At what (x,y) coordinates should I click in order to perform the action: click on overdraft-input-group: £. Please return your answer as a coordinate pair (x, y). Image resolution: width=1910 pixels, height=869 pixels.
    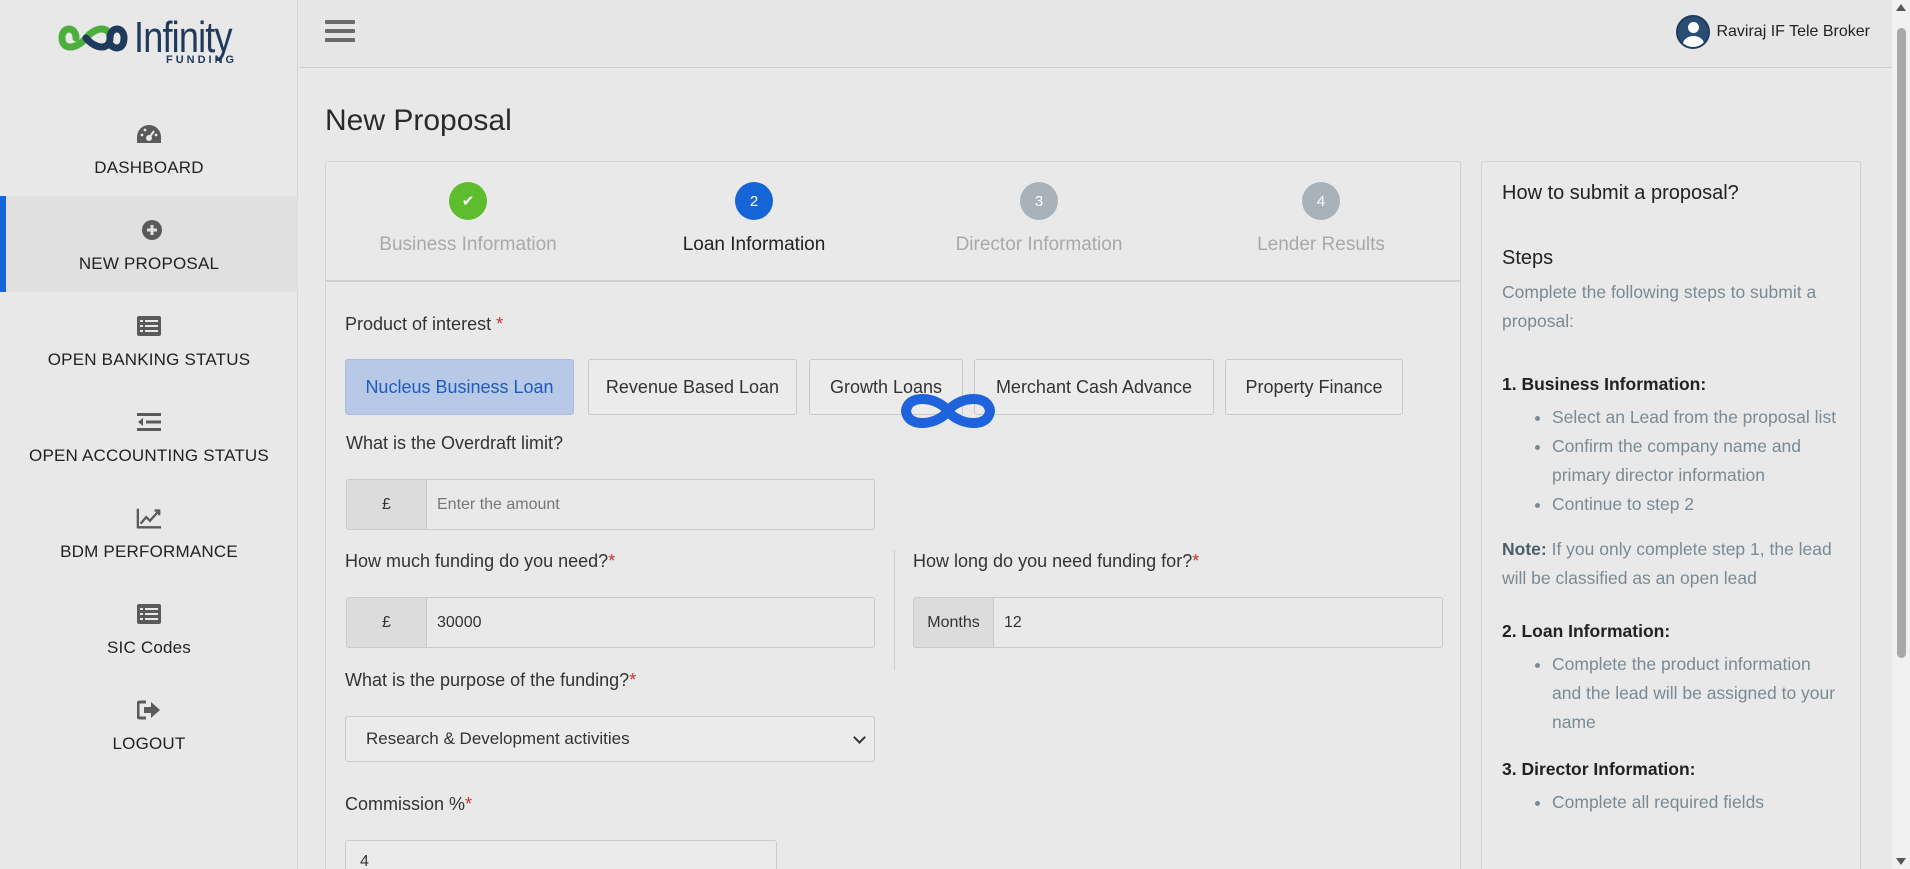
    Looking at the image, I should click on (610, 504).